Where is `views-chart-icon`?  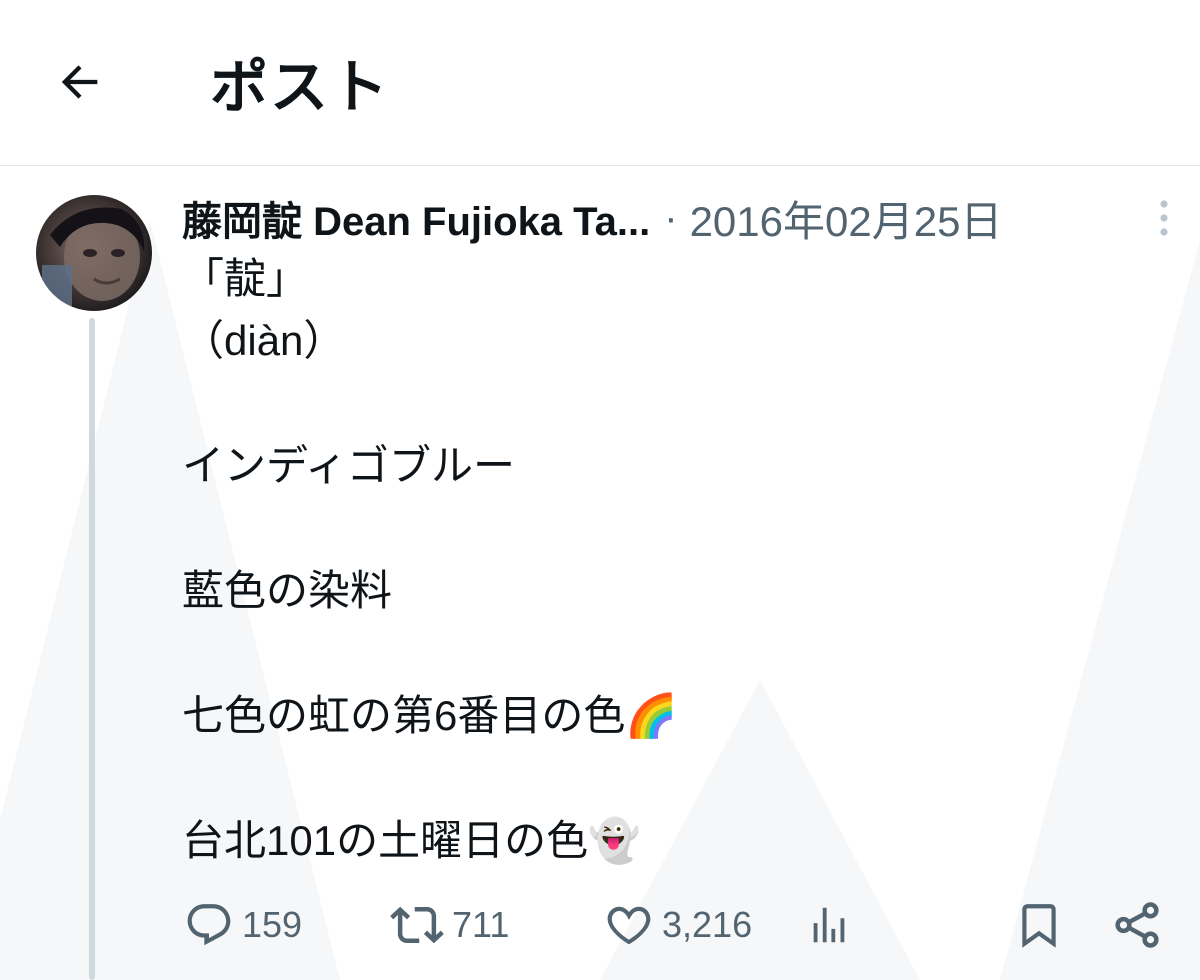 views-chart-icon is located at coordinates (829, 925).